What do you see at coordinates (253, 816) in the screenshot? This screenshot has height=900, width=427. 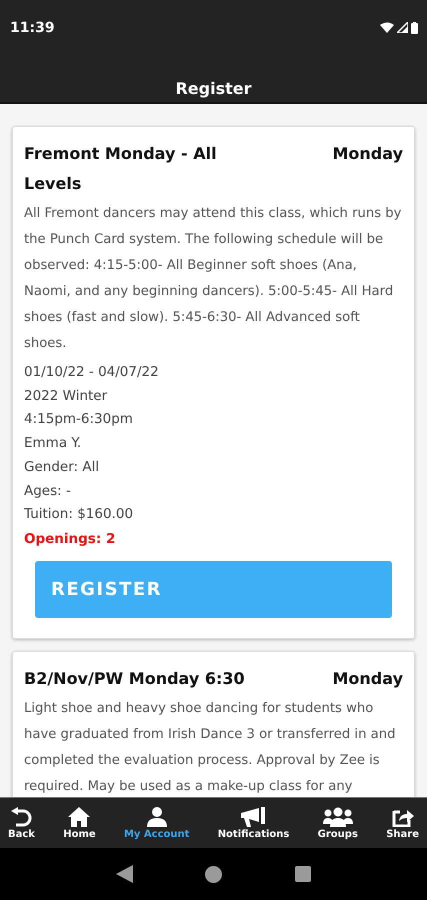 I see `megaphone-icon` at bounding box center [253, 816].